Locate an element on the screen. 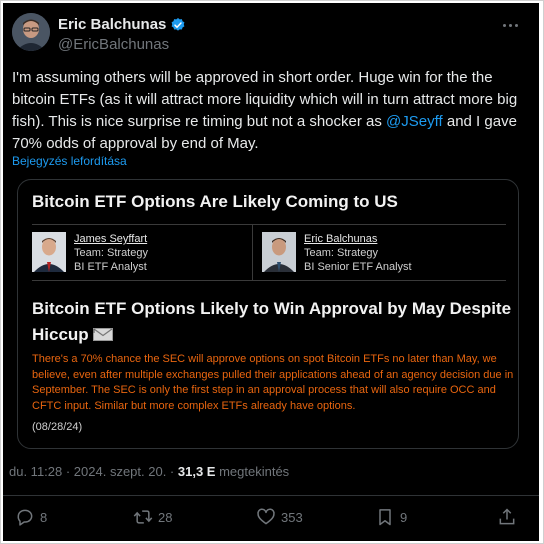 This screenshot has height=544, width=544. view-count-label: megtekintés is located at coordinates (252, 471).